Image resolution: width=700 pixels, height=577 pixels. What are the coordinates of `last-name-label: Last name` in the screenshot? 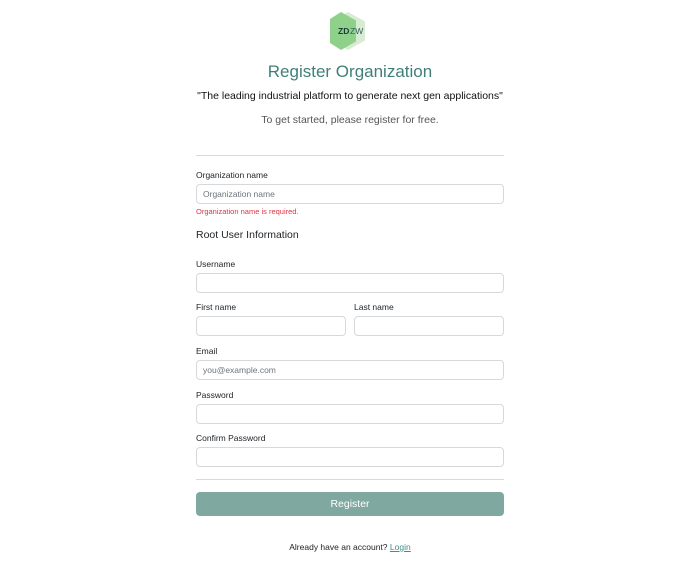 It's located at (374, 307).